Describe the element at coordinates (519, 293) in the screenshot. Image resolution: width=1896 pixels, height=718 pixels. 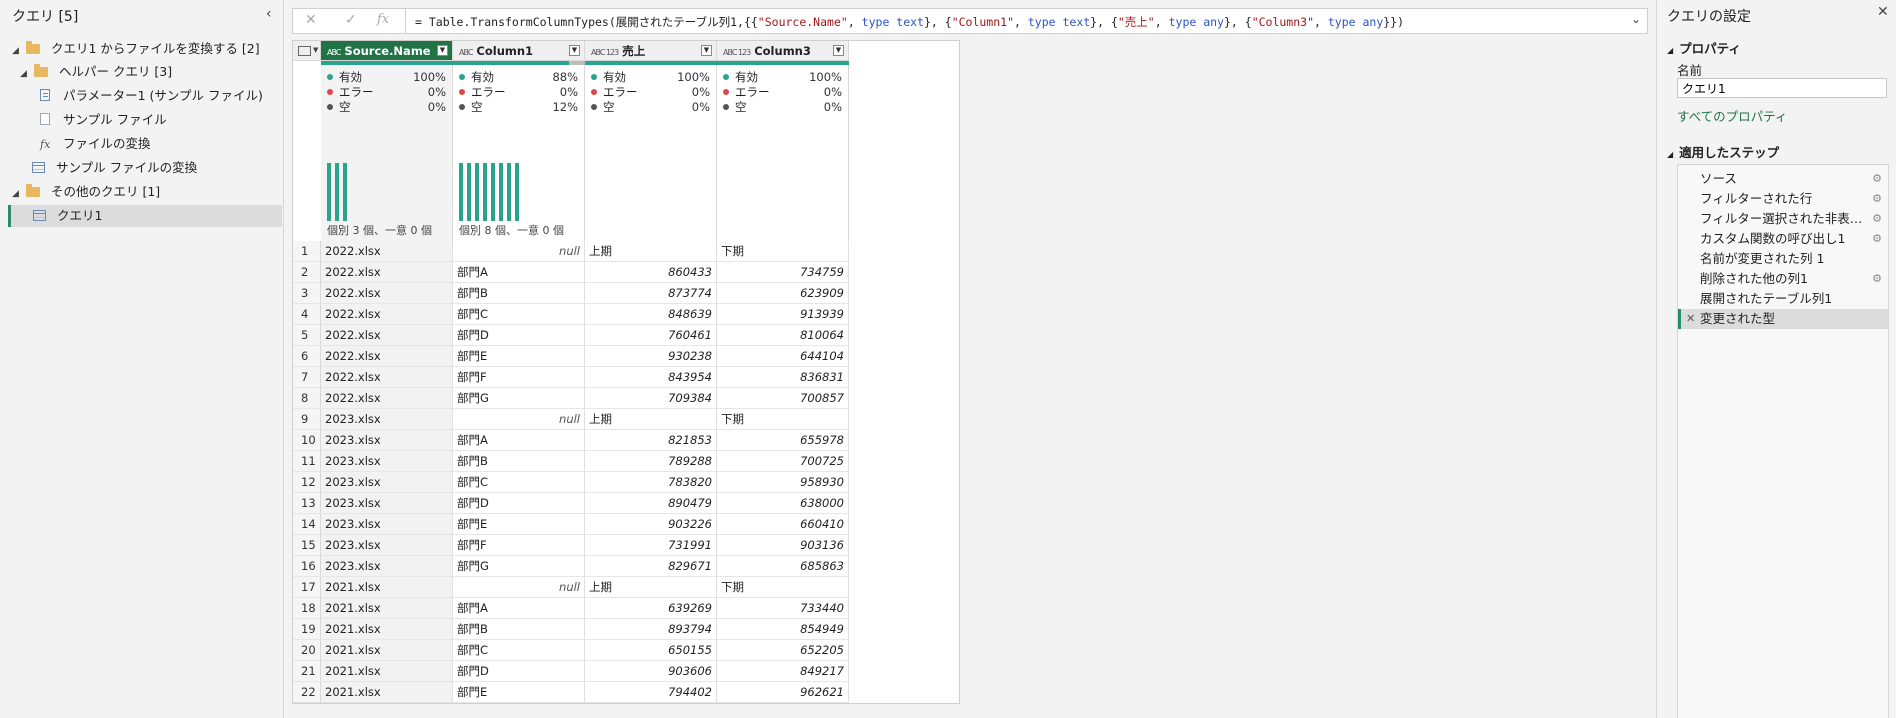
I see `grid-cell: 部門B` at that location.